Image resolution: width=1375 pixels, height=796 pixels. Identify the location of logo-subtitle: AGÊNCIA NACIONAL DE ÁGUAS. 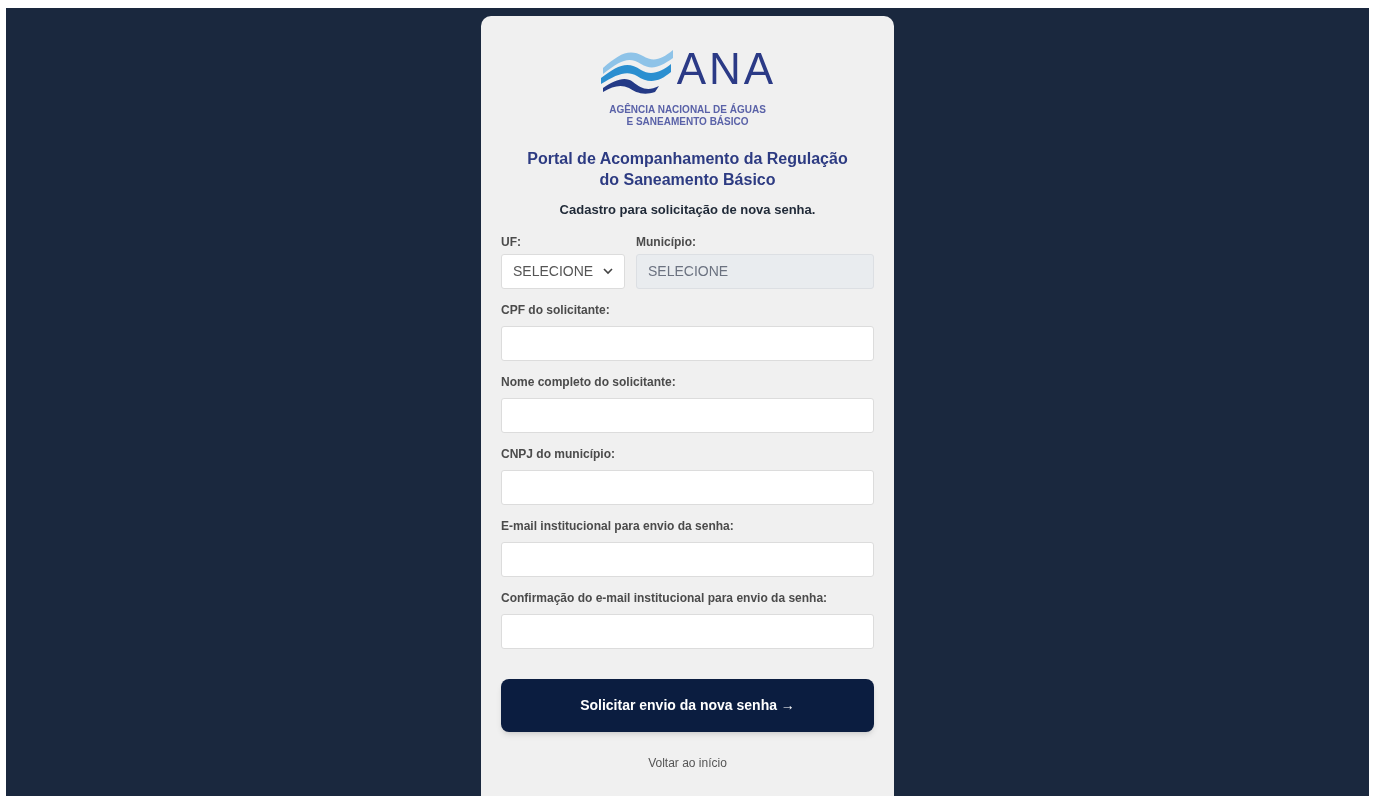
(687, 109).